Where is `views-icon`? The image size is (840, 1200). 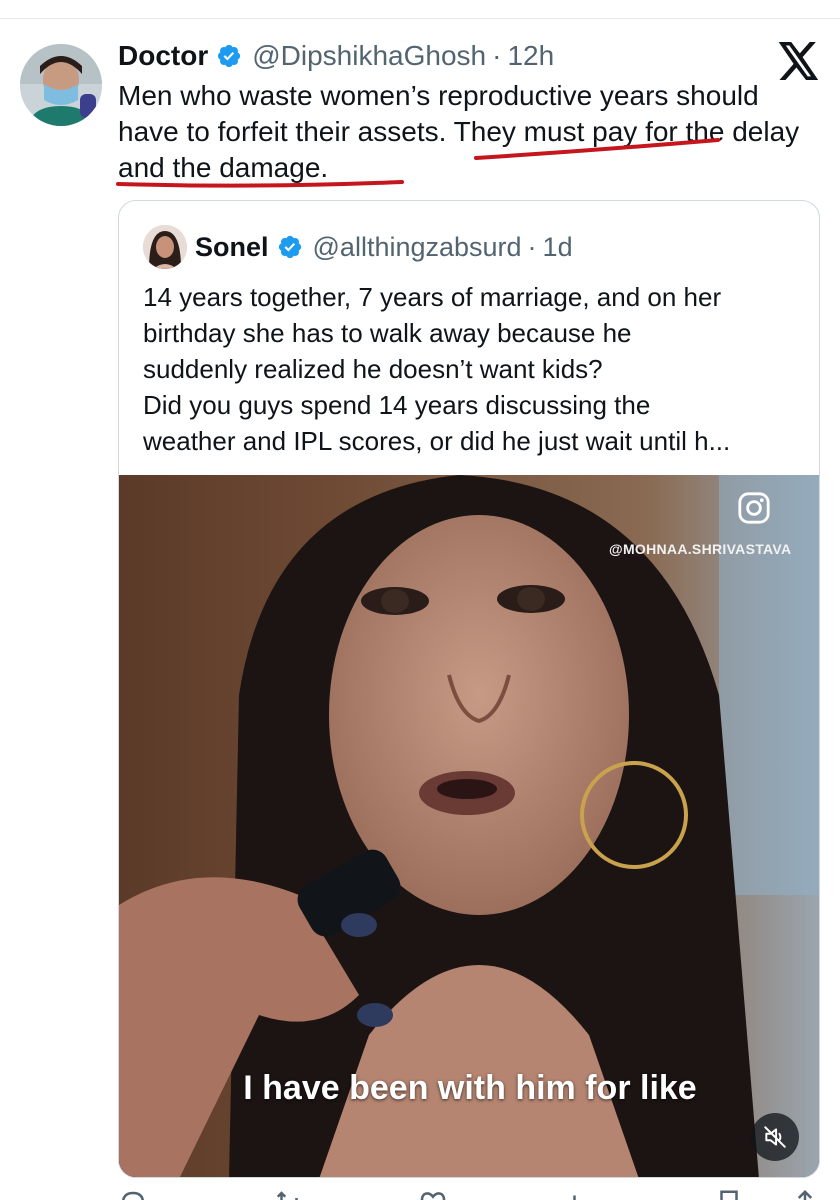 views-icon is located at coordinates (577, 1194).